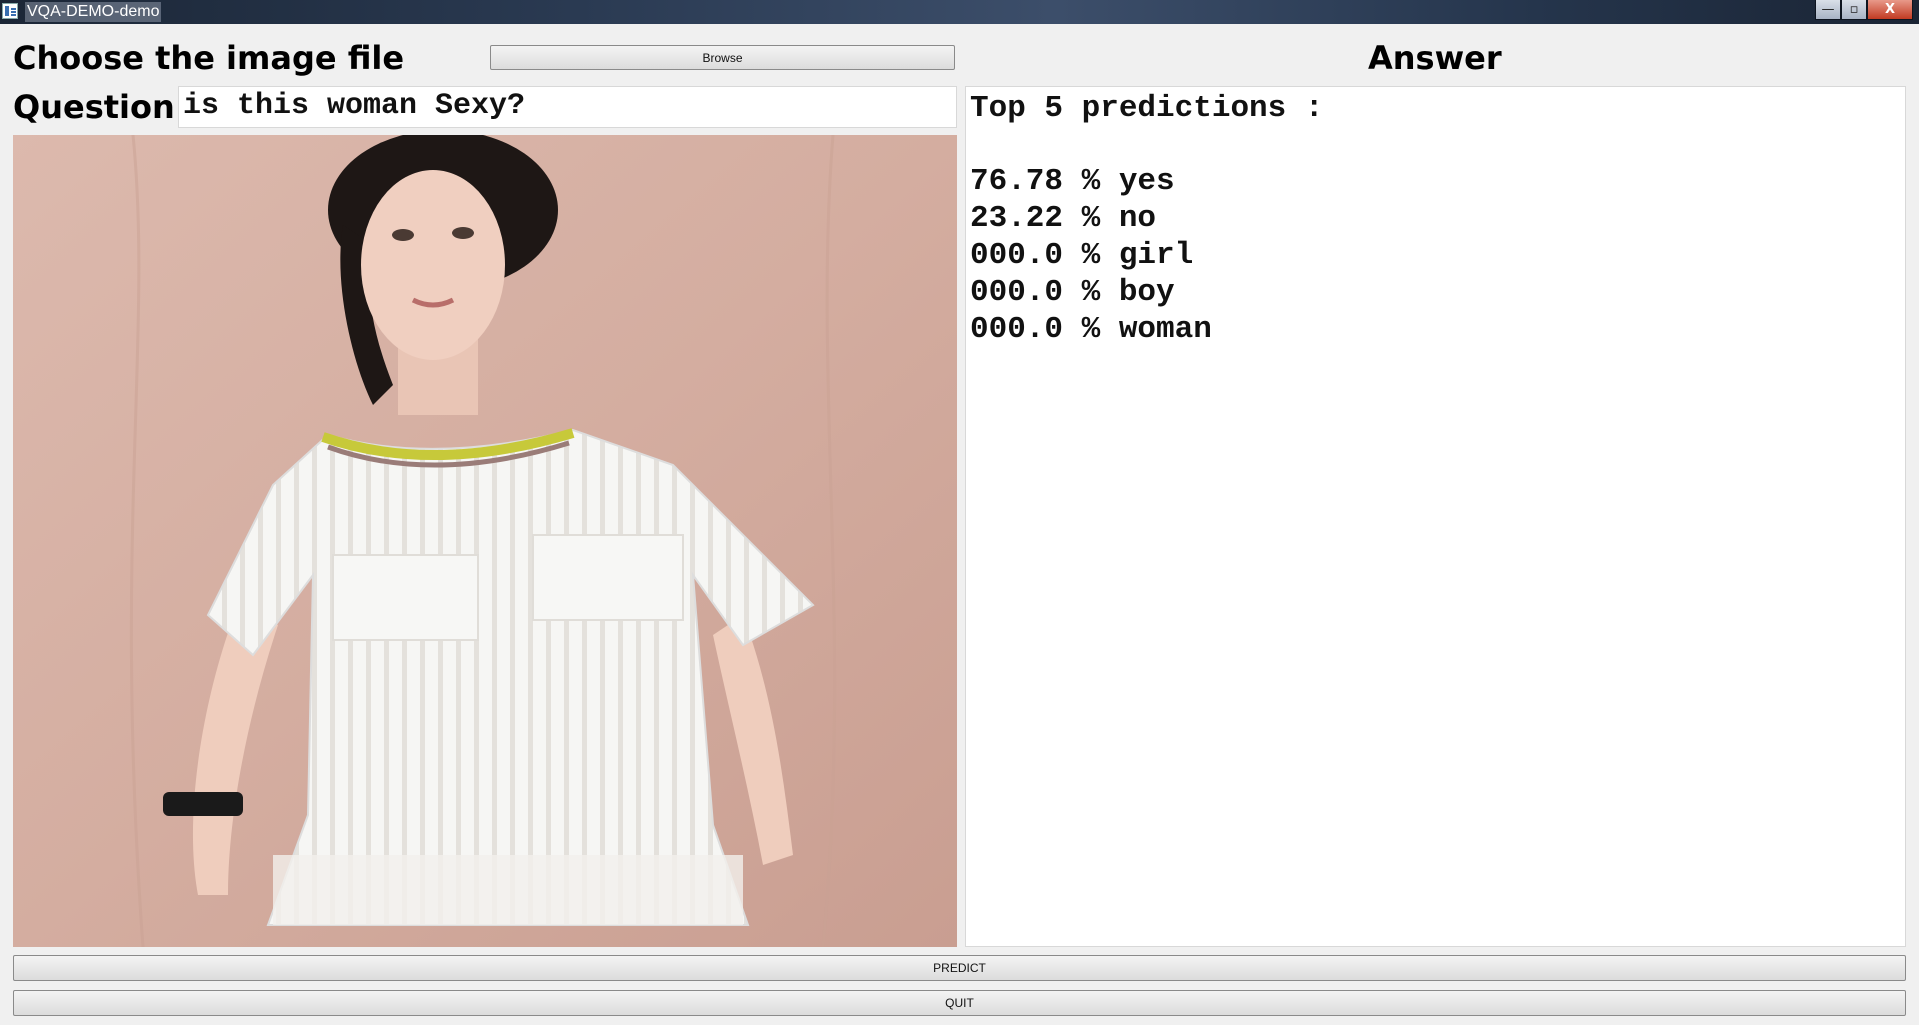  I want to click on app-icon, so click(10, 11).